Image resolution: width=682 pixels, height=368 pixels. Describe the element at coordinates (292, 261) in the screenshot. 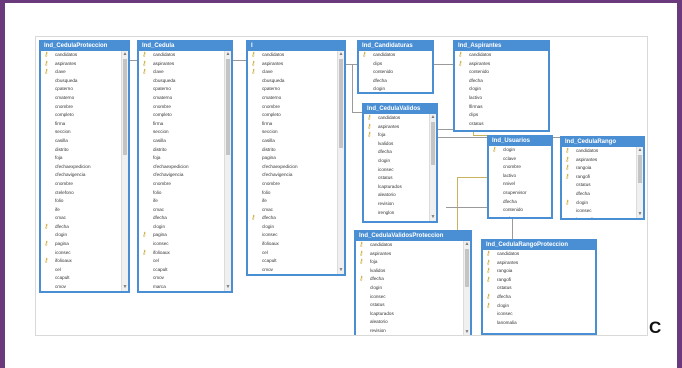

I see `table-column-row: ccapult` at that location.